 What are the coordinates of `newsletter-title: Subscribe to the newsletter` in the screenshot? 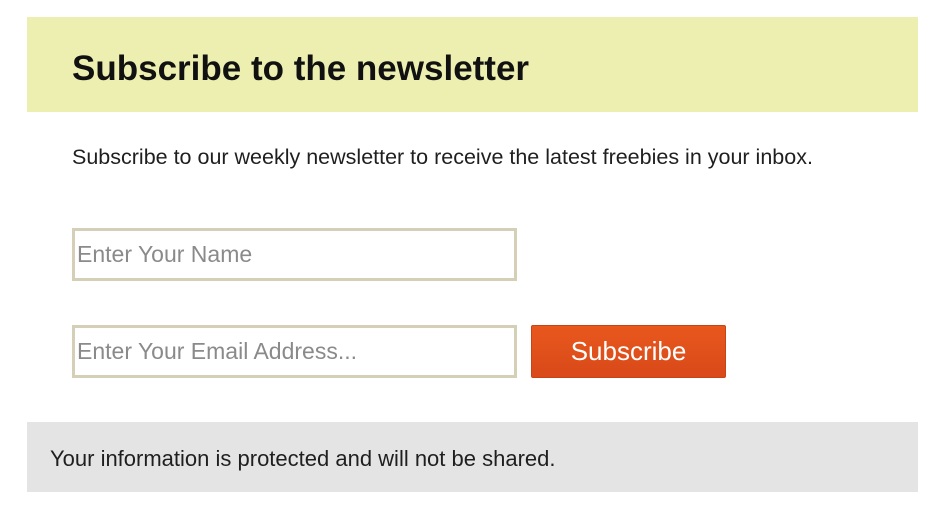 It's located at (301, 68).